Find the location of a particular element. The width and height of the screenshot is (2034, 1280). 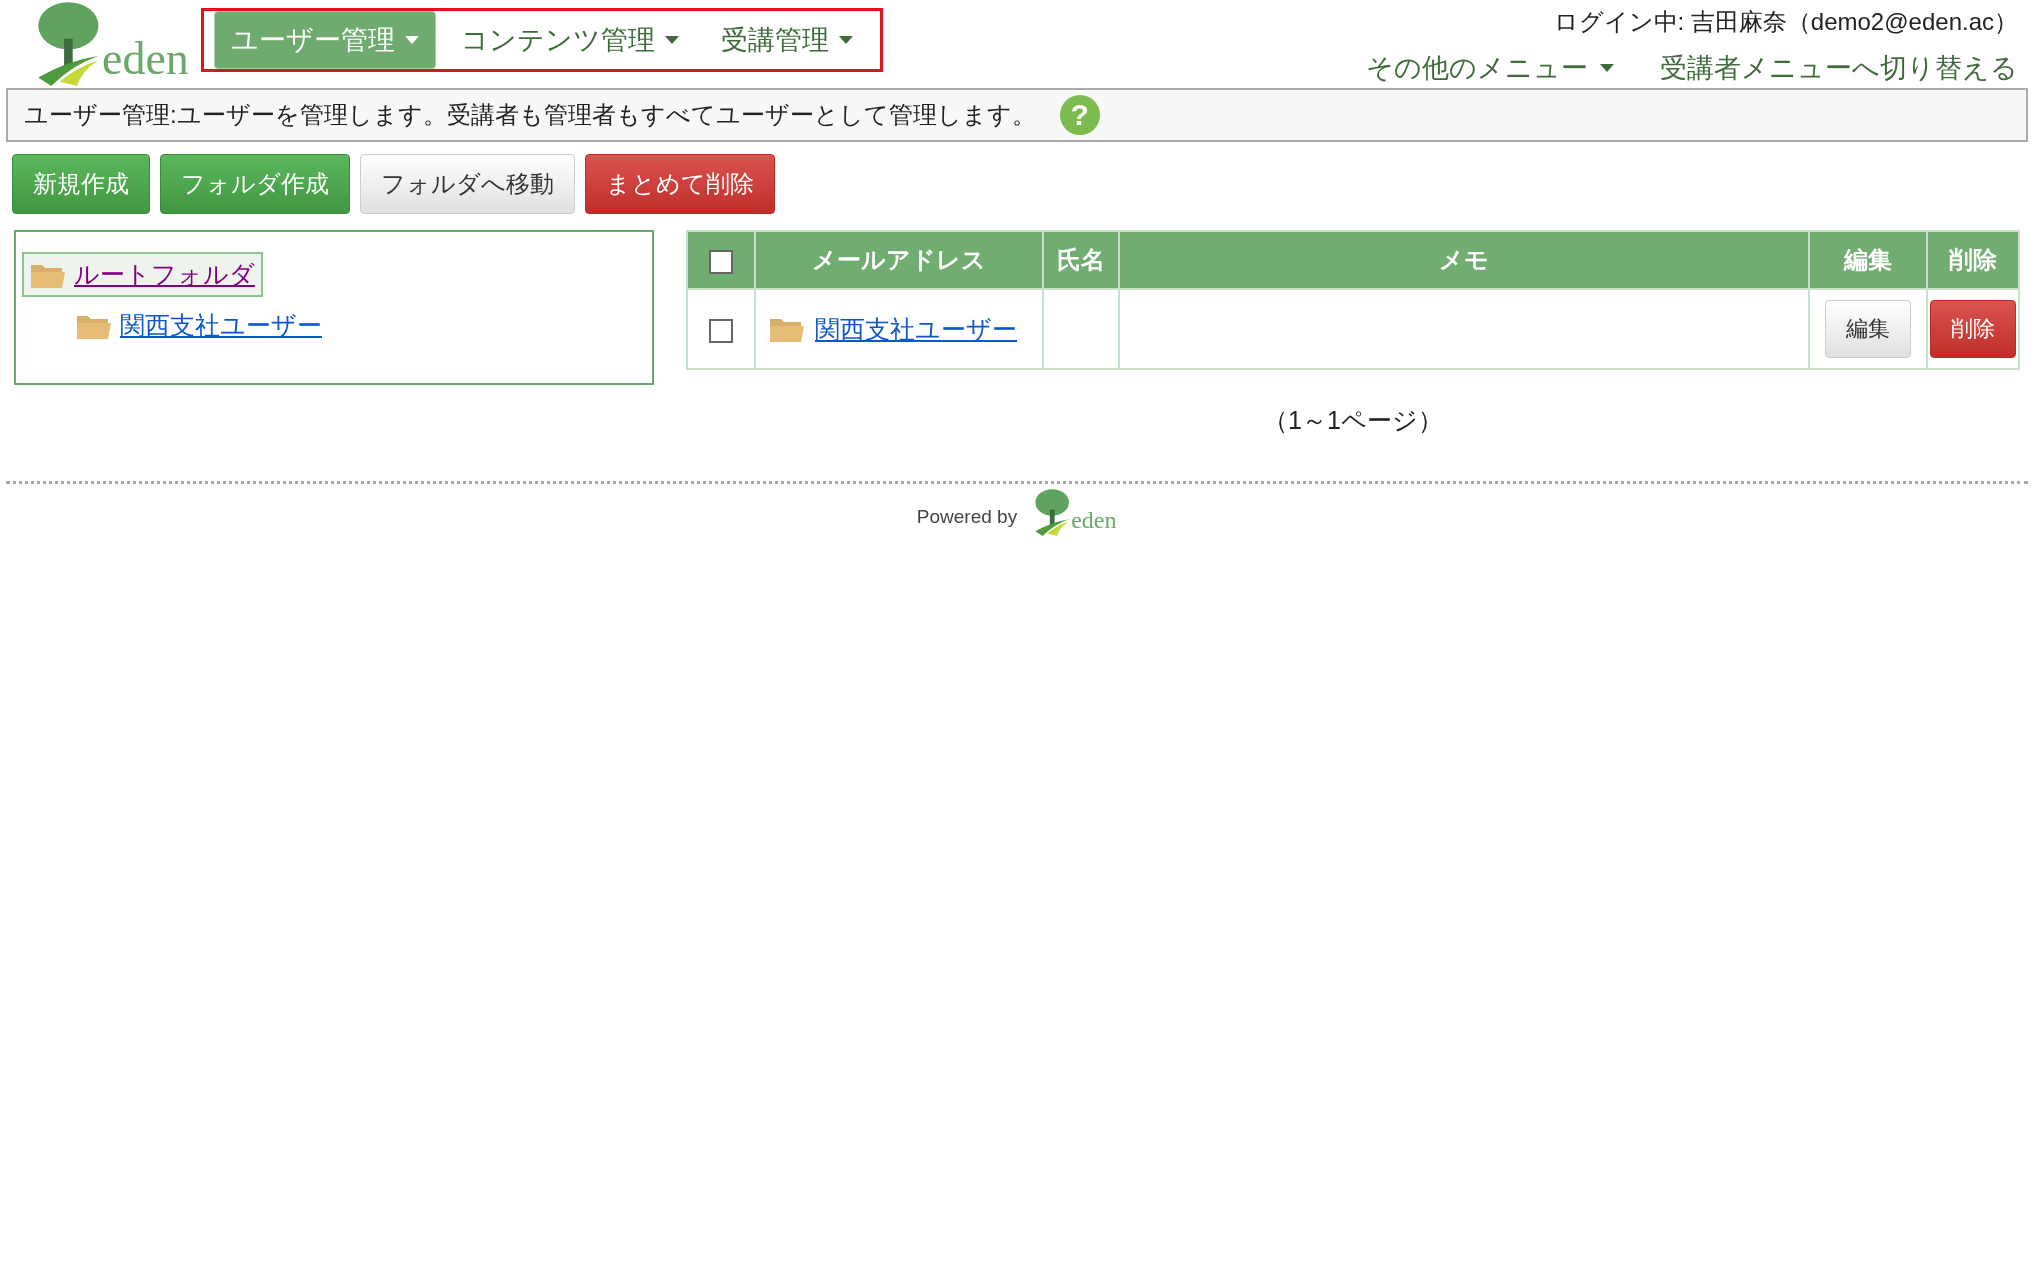

column-header: メモ is located at coordinates (1464, 260).